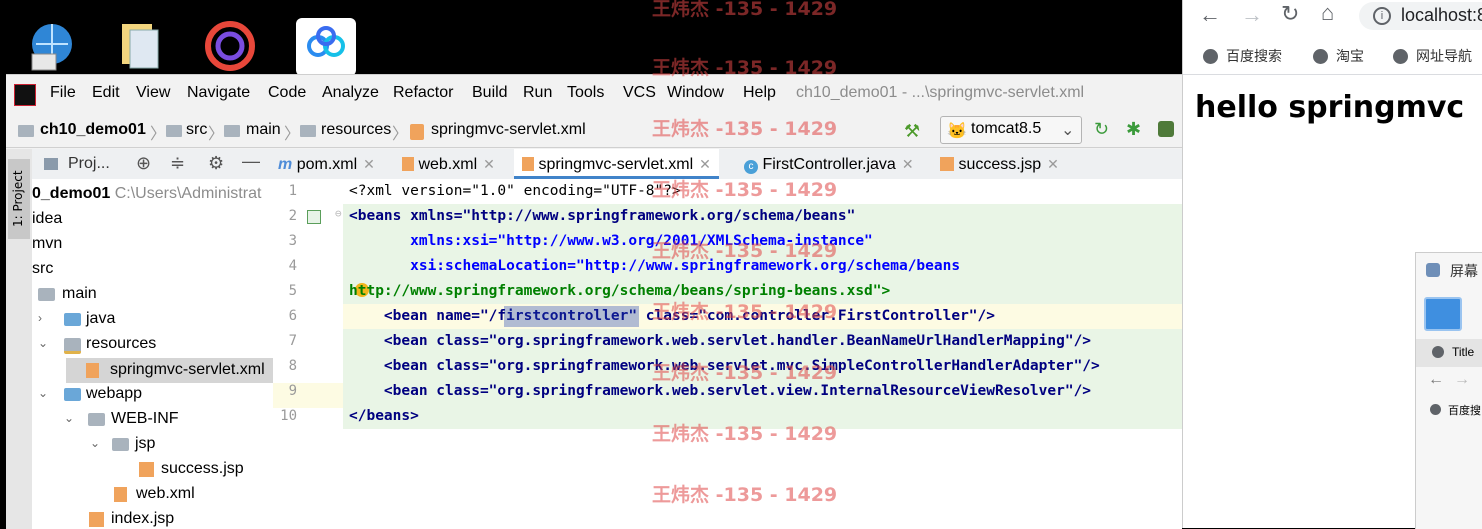 Image resolution: width=1482 pixels, height=529 pixels. I want to click on line-number: 4, so click(292, 266).